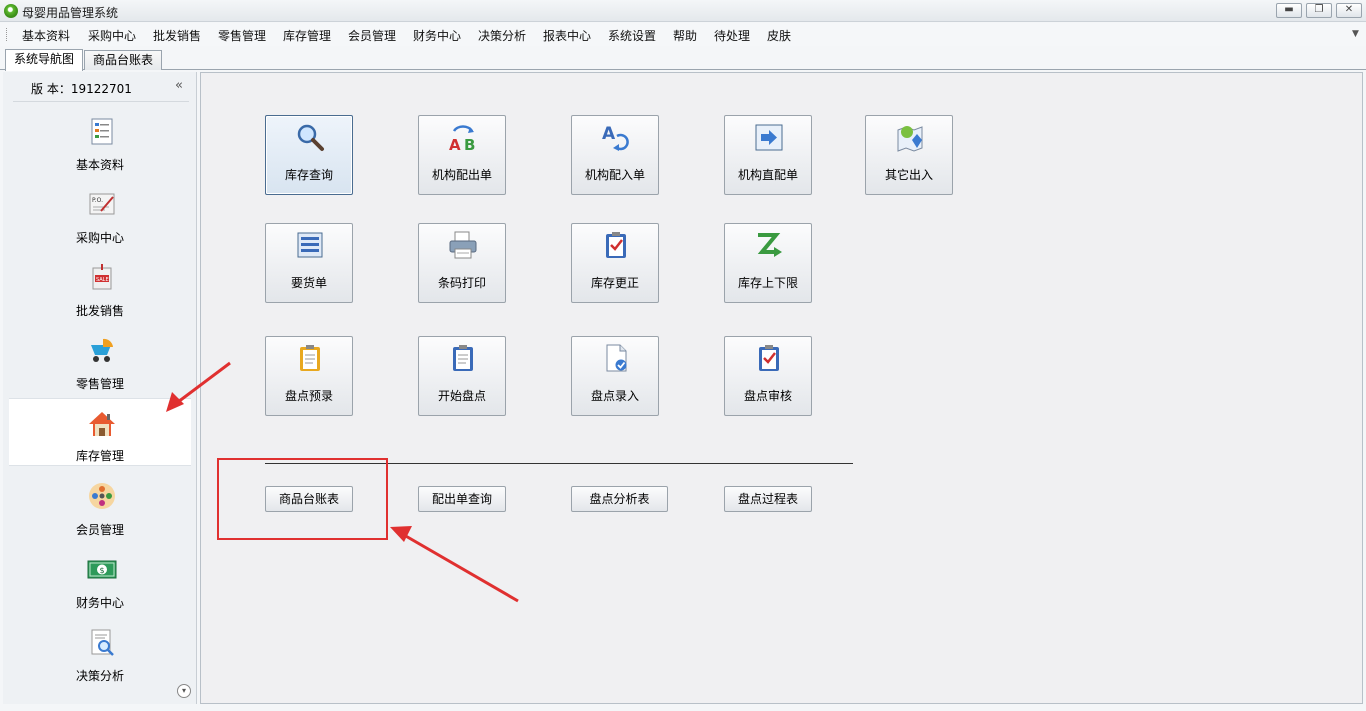 This screenshot has height=711, width=1366. I want to click on menu-wholesale: 批发销售, so click(177, 35).